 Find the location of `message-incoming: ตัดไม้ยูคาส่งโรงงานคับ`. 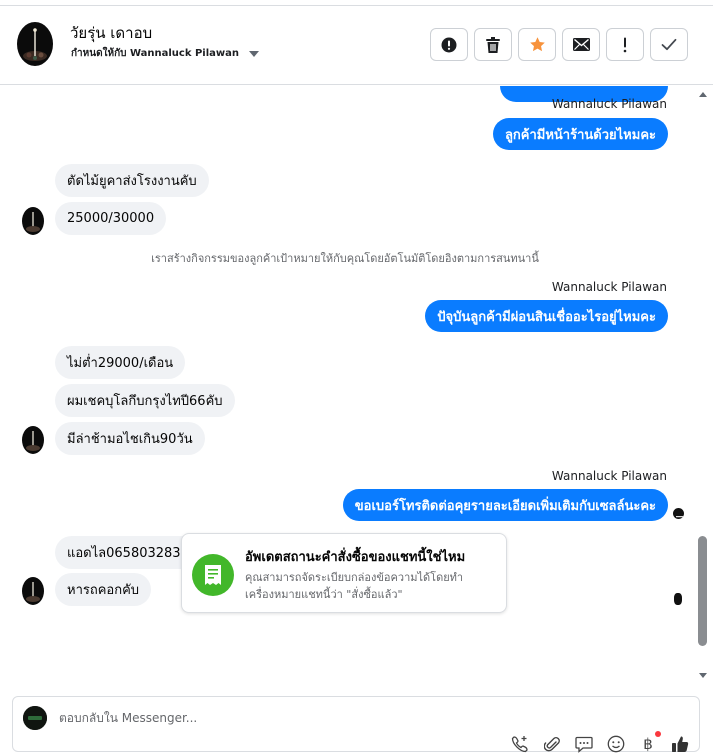

message-incoming: ตัดไม้ยูคาส่งโรงงานคับ is located at coordinates (132, 180).